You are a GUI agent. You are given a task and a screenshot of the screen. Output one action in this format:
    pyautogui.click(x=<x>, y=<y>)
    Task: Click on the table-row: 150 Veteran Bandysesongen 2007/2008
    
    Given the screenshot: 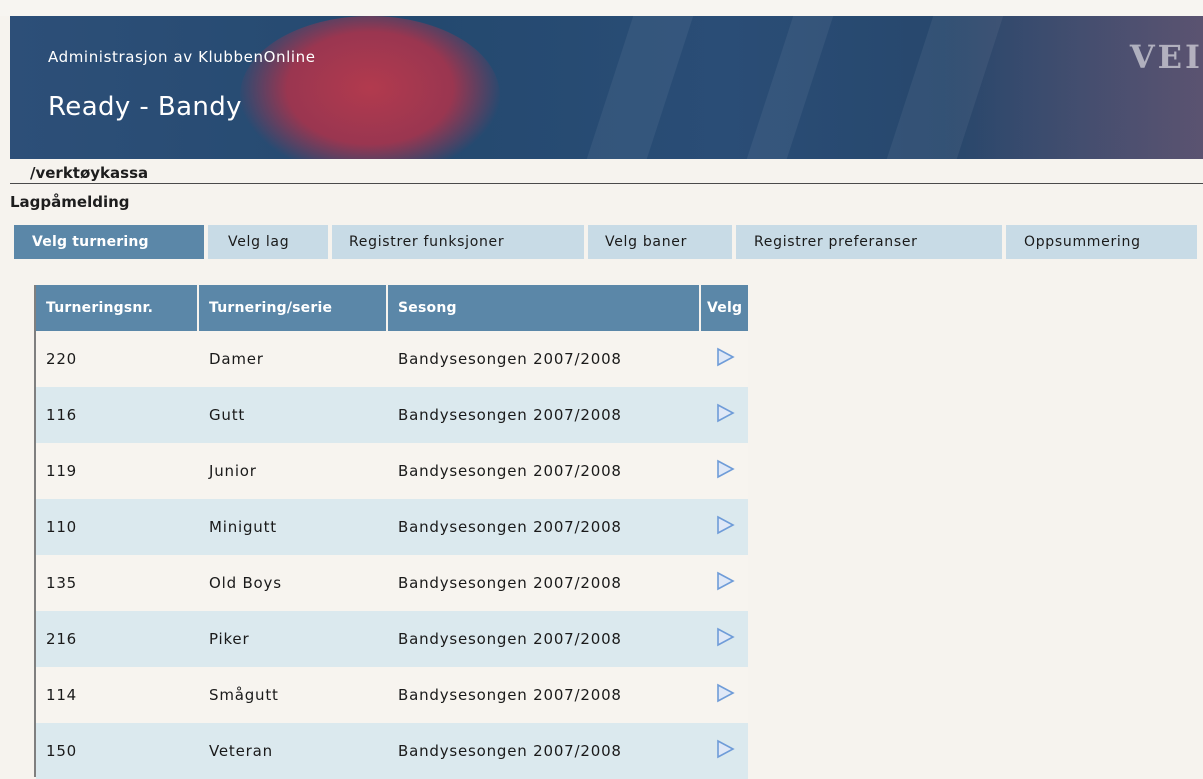 What is the action you would take?
    pyautogui.click(x=392, y=751)
    